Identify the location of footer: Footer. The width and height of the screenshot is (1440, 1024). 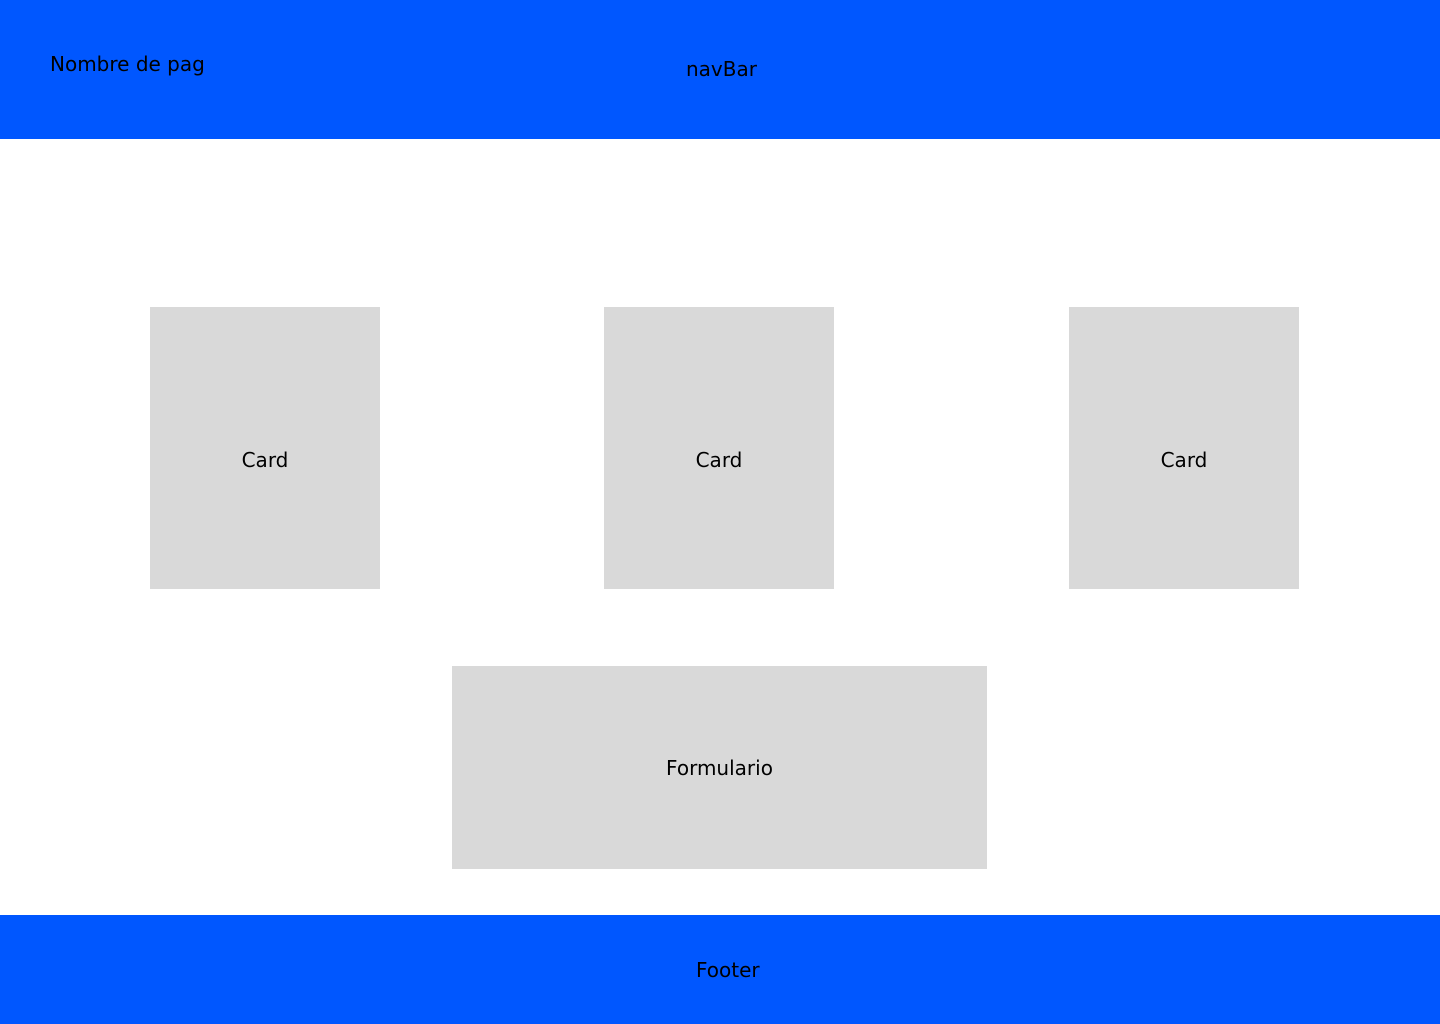
(720, 969).